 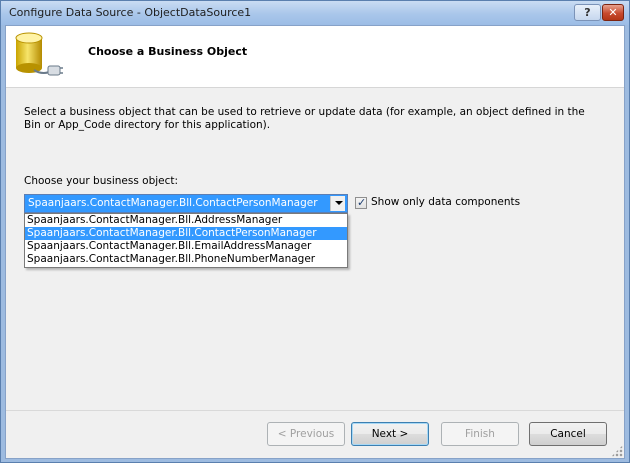 I want to click on help-button: ?, so click(x=587, y=12).